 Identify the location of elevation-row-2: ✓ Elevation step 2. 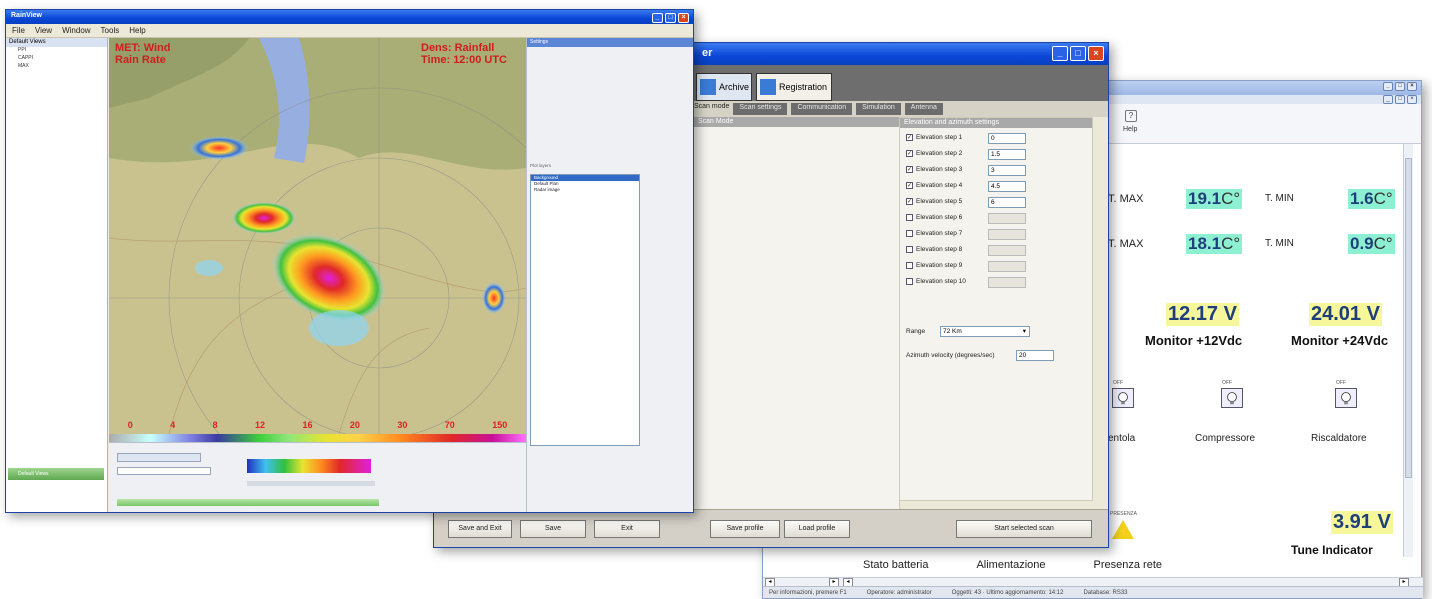
(934, 153).